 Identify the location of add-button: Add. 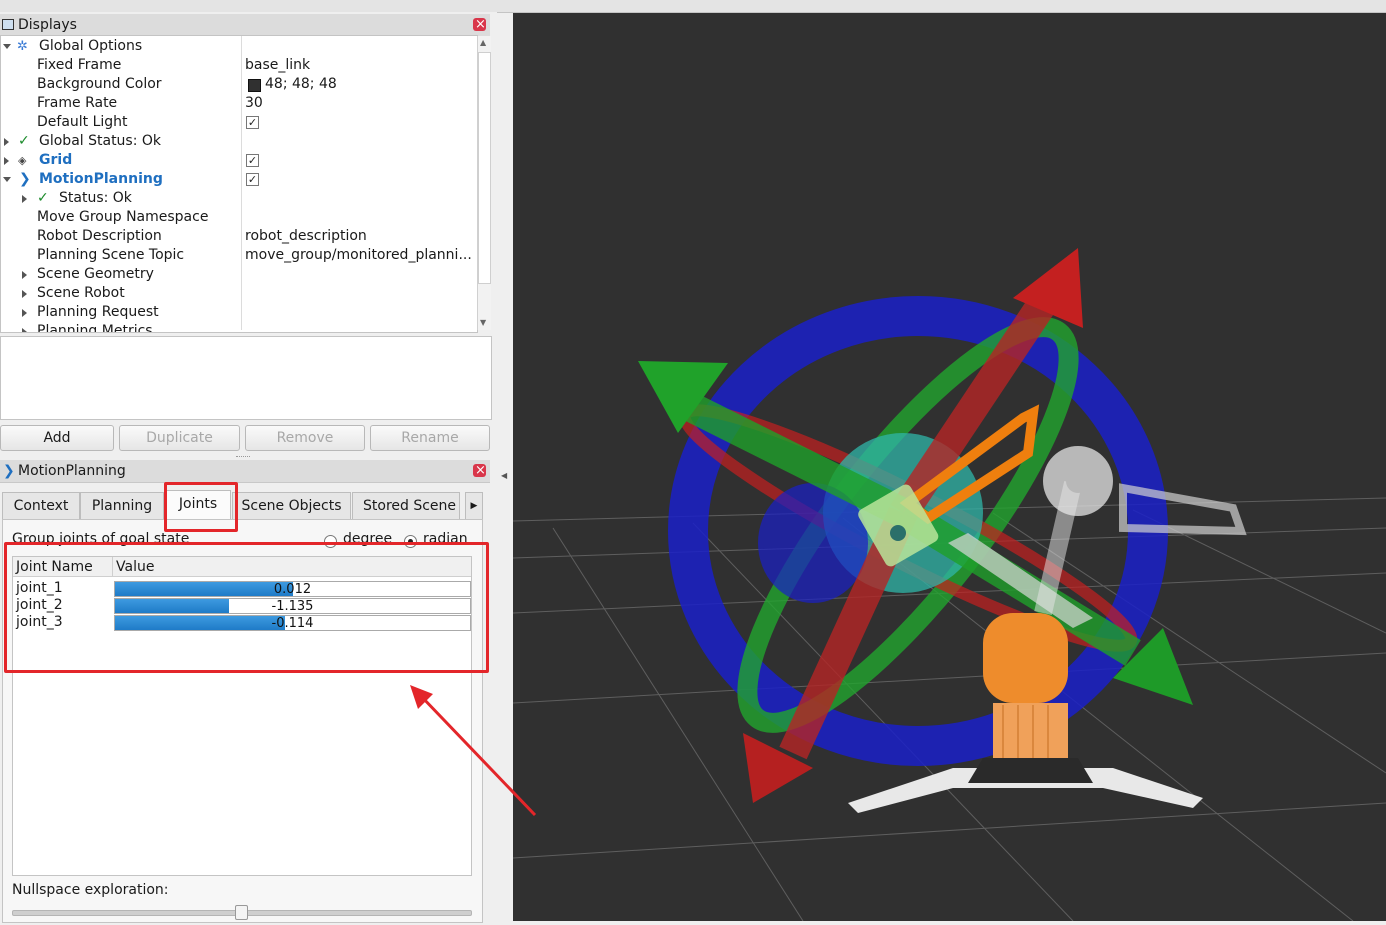
(57, 438).